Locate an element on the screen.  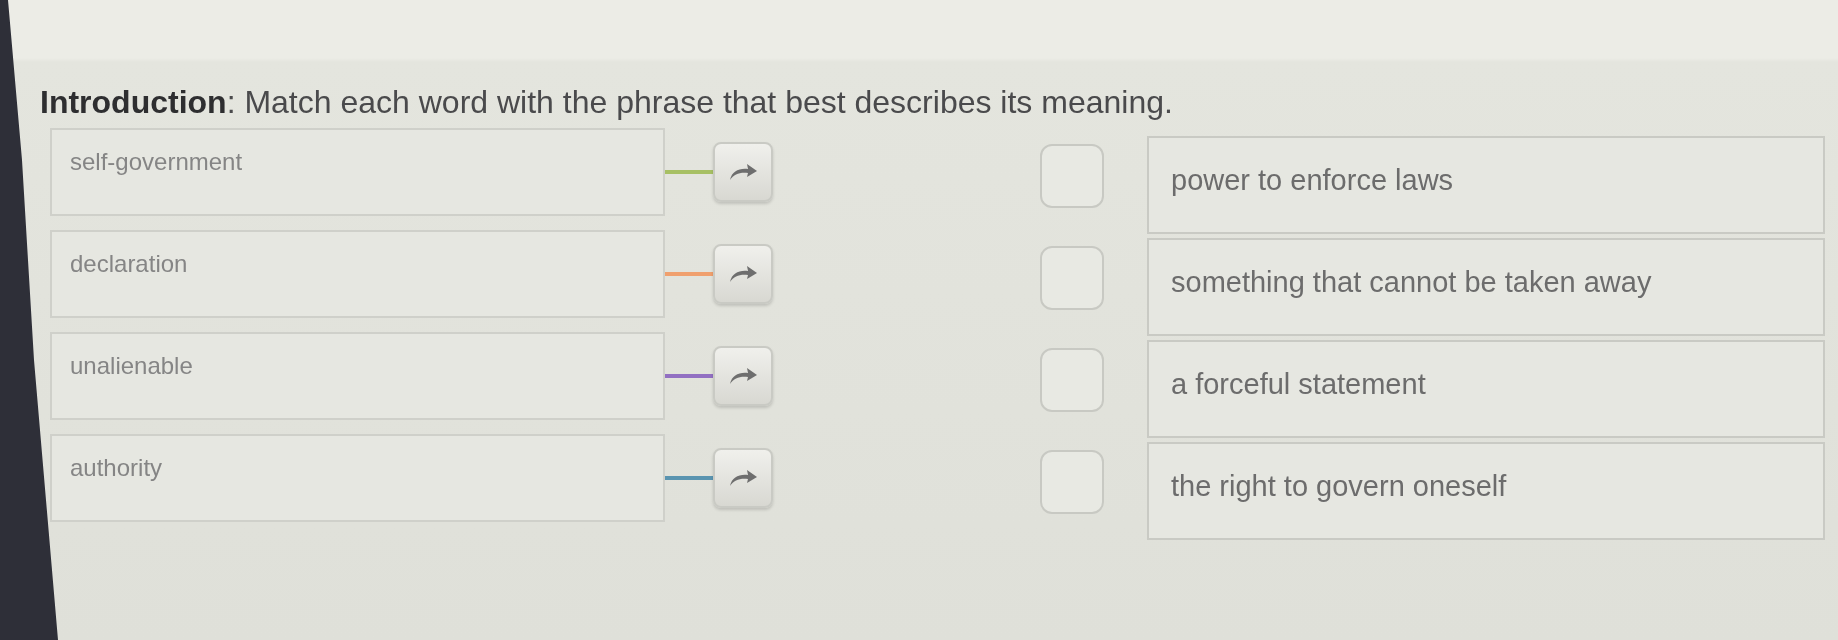
instructions-text: Introduction: Match each word with the phrase that best describes its meaning. is located at coordinates (606, 102).